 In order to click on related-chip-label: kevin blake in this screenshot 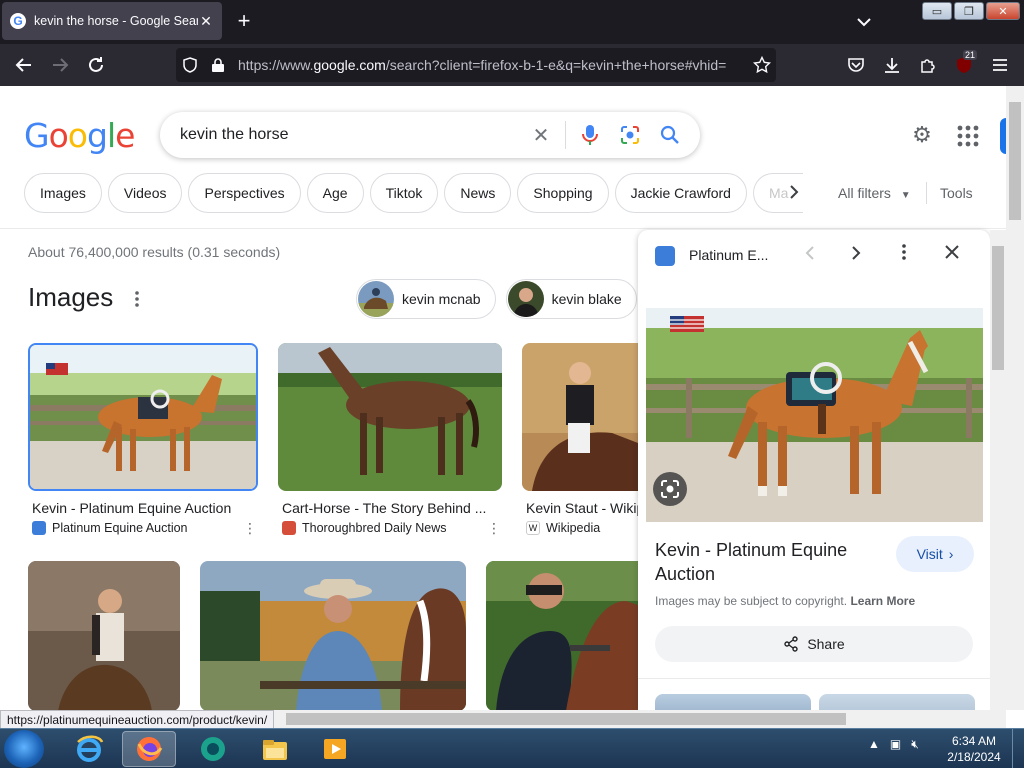, I will do `click(586, 299)`.